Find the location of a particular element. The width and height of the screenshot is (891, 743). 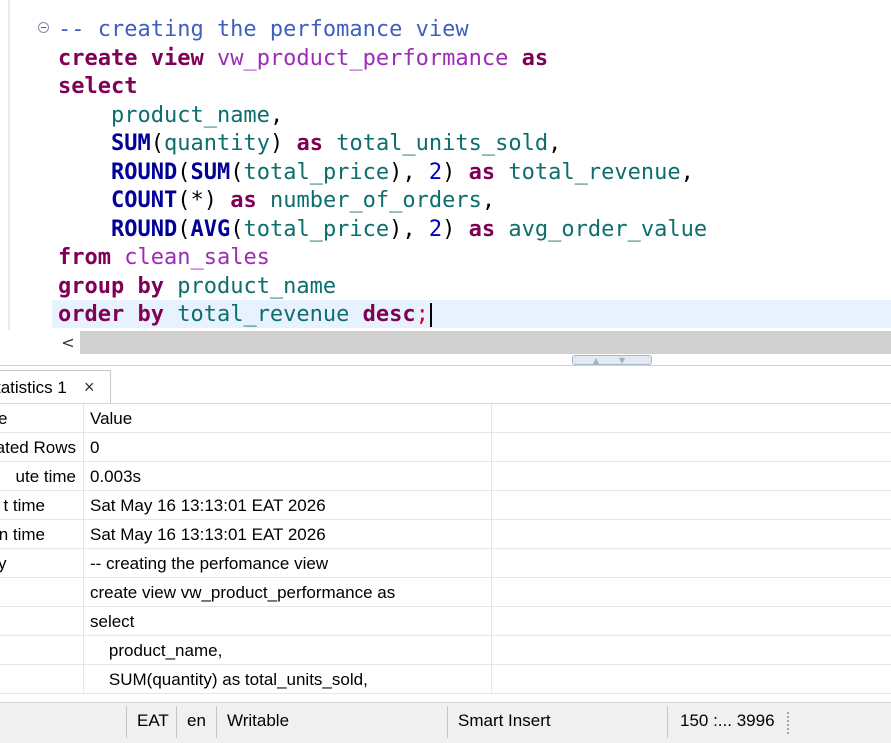

up-down-arrows-icon: ▲ ▼ is located at coordinates (612, 360).